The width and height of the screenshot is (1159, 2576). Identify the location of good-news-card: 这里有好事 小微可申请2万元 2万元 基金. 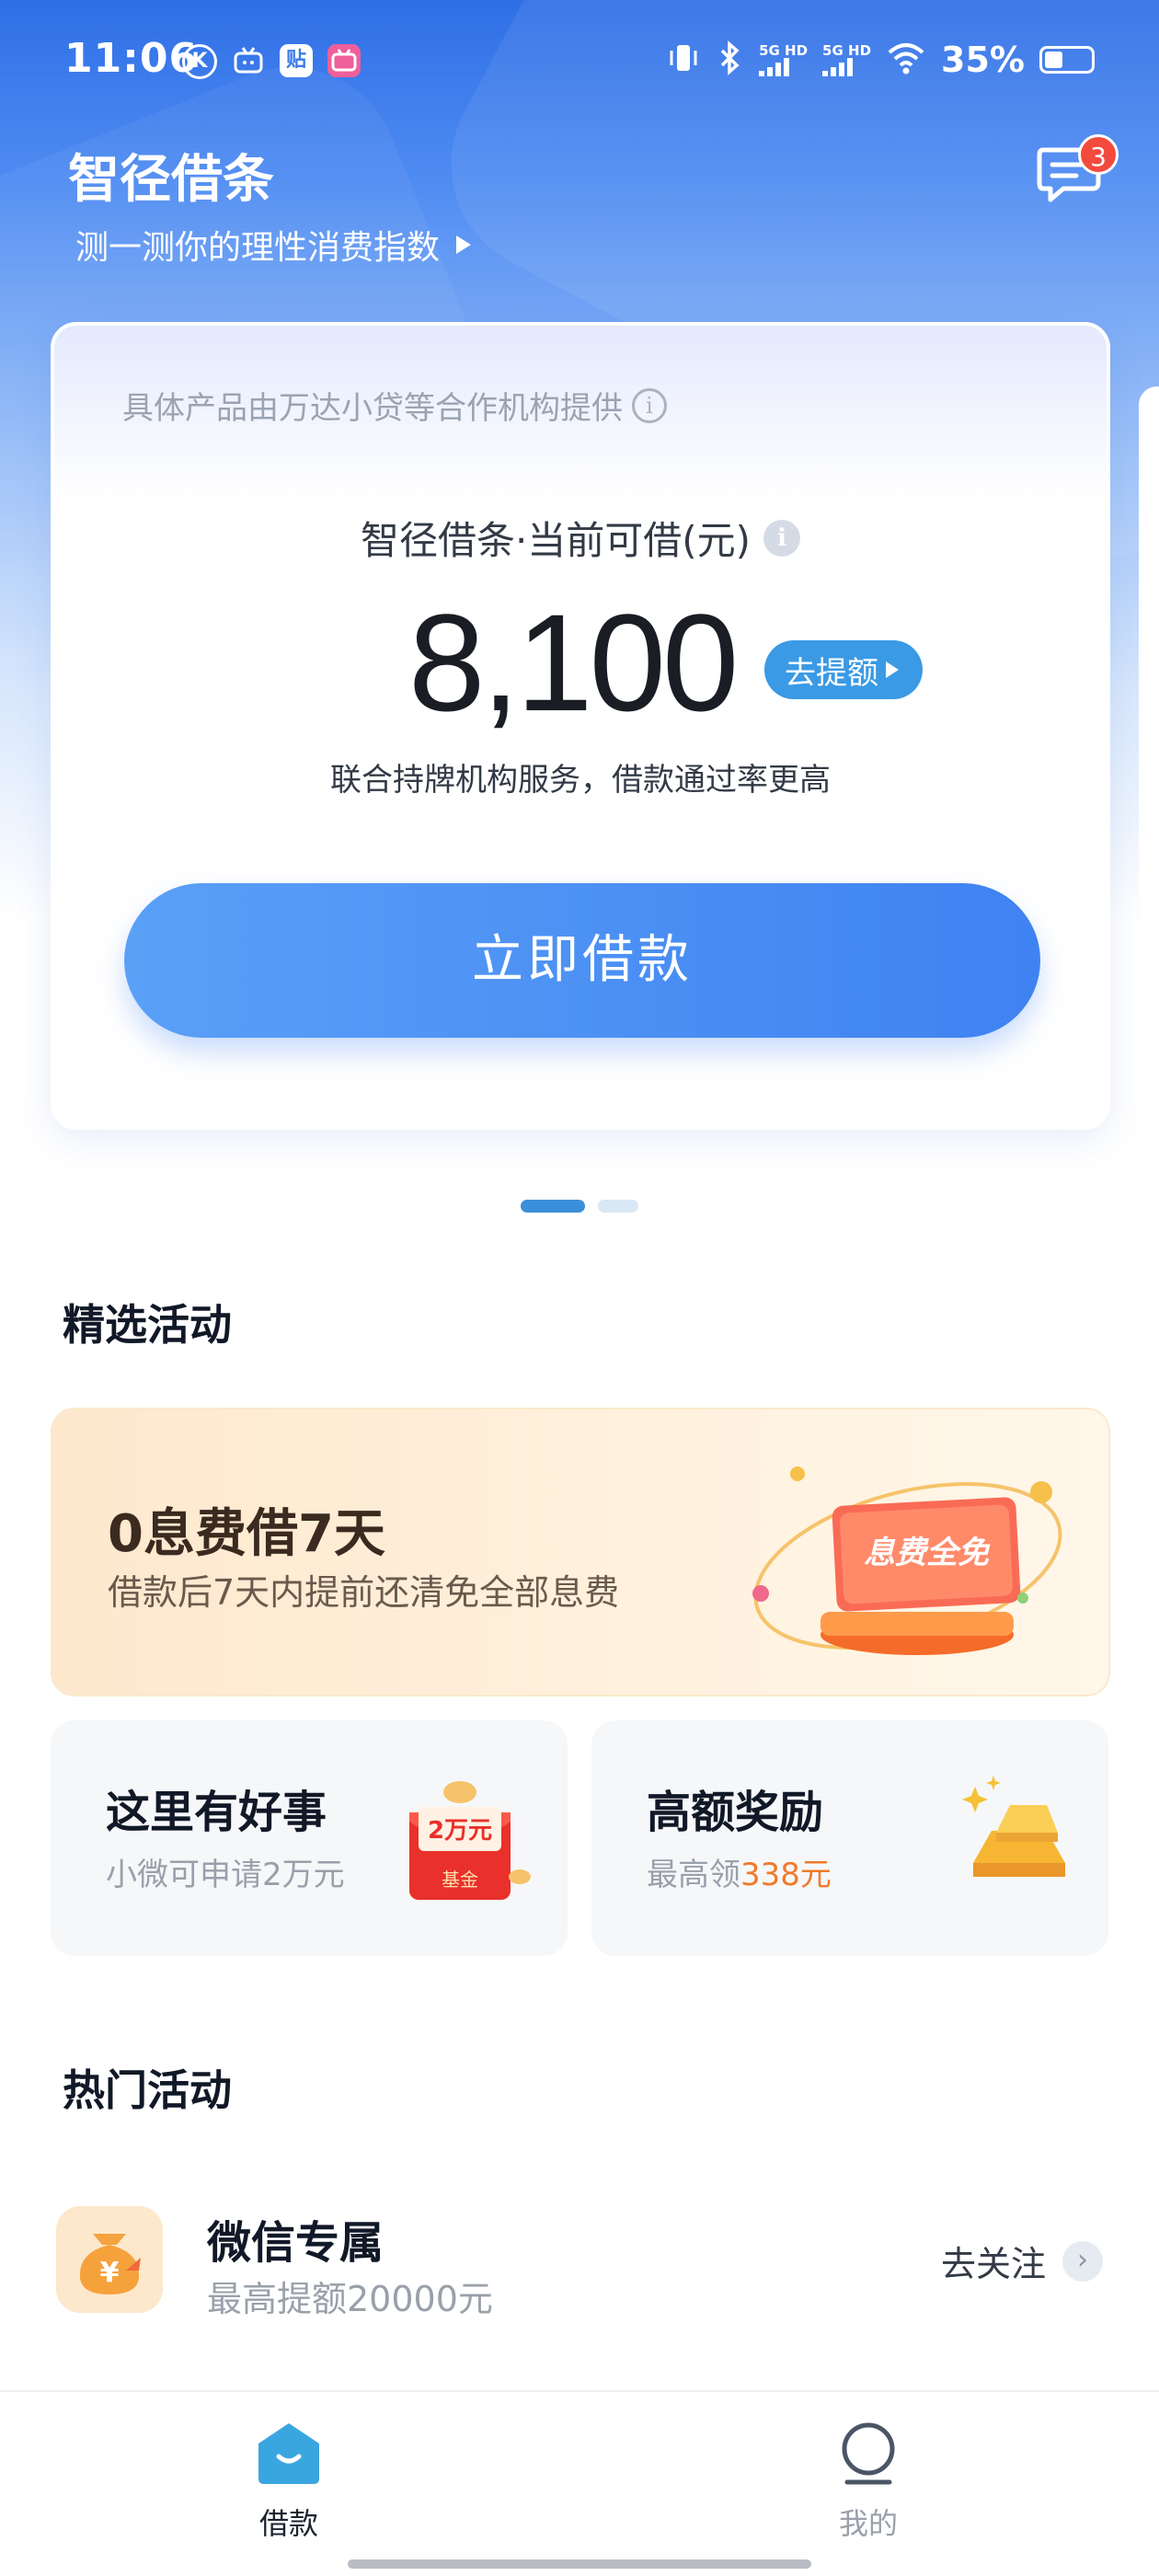
(309, 1838).